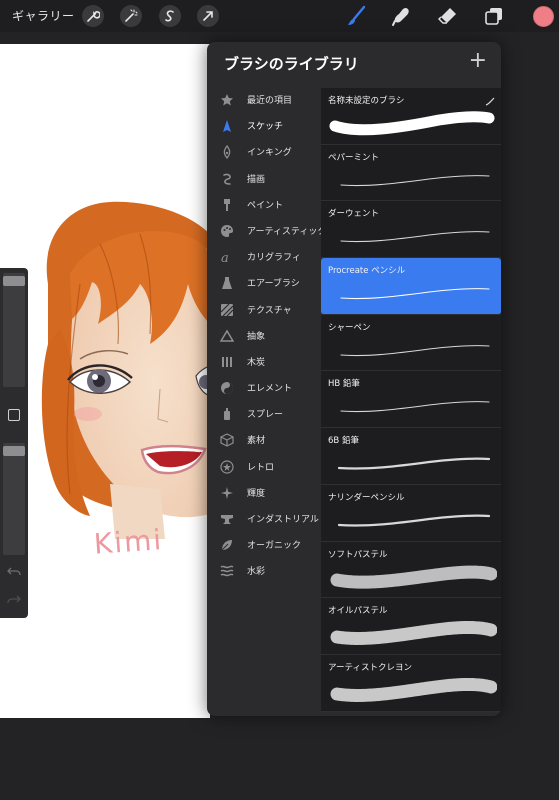 The image size is (559, 800). Describe the element at coordinates (225, 257) in the screenshot. I see `svg-text: a` at that location.